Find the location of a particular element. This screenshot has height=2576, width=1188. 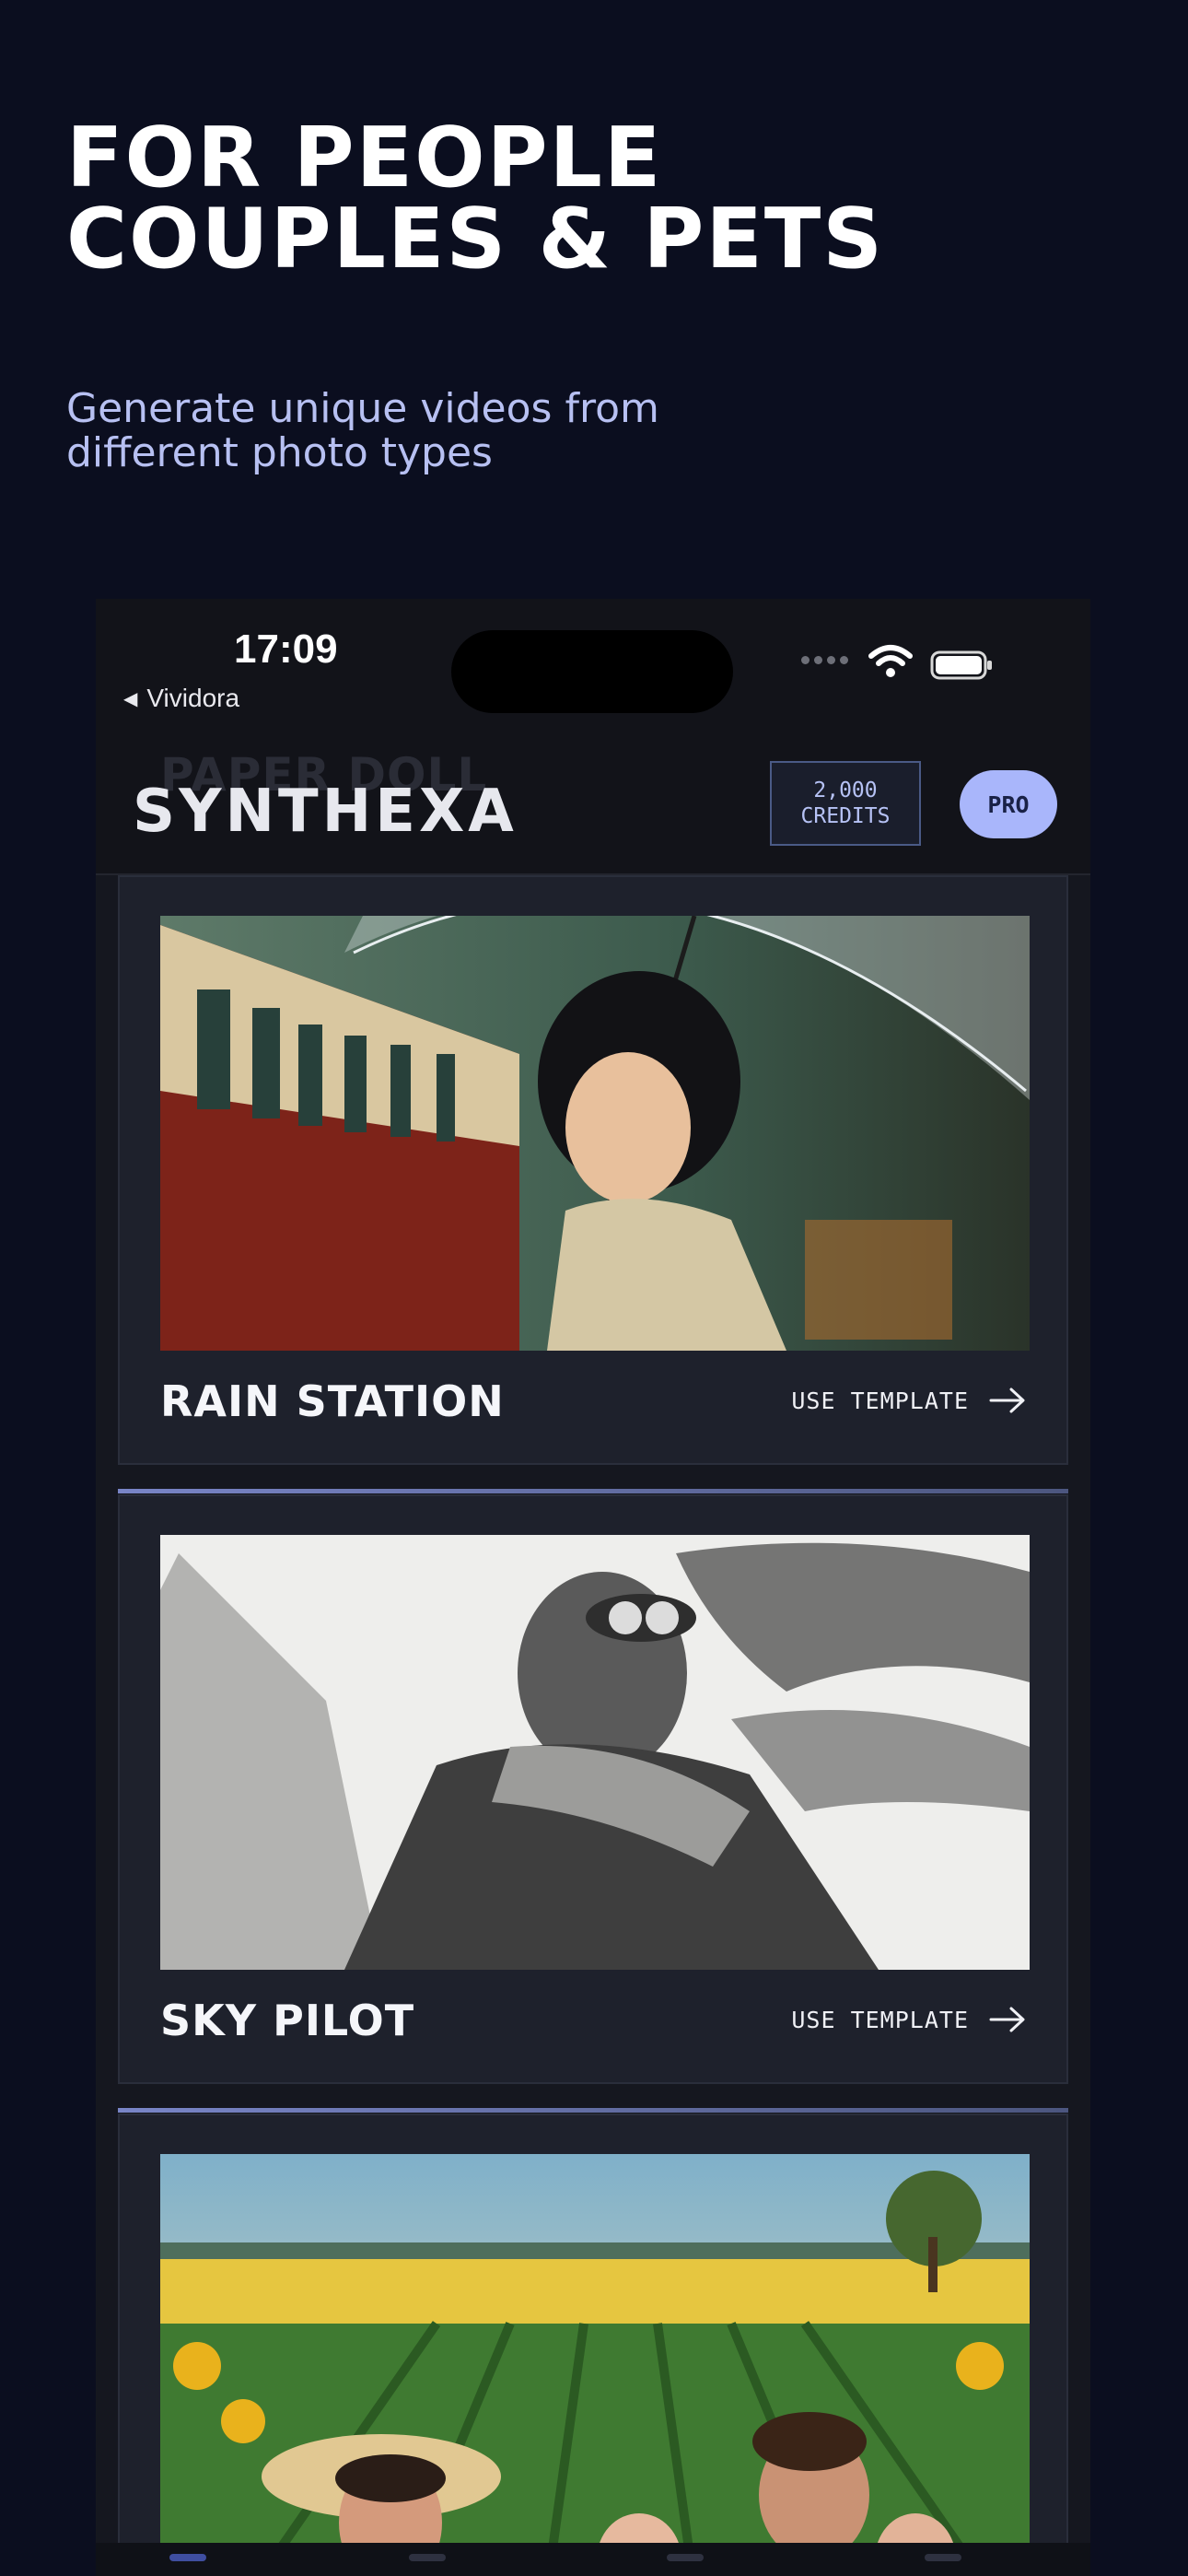

template-title: RAIN STATION is located at coordinates (332, 1401).